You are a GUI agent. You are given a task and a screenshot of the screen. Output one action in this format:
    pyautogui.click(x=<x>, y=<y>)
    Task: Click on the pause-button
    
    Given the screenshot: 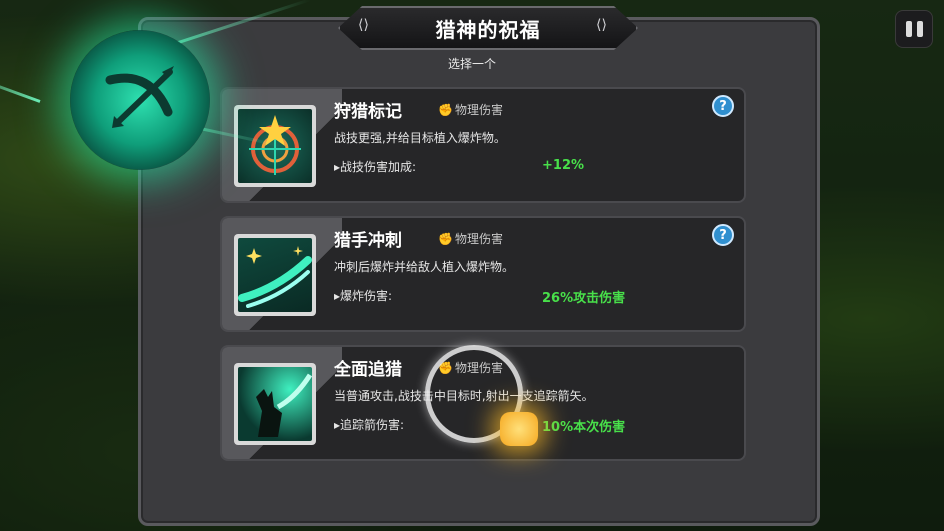 What is the action you would take?
    pyautogui.click(x=914, y=29)
    